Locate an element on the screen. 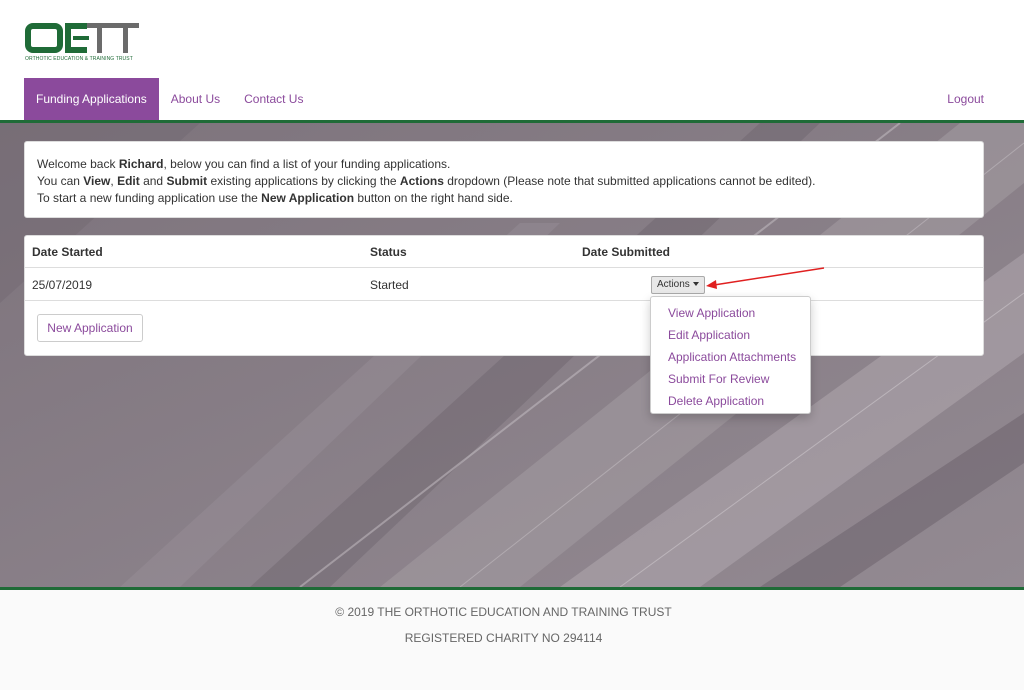  footer-charity-number: REGISTERED CHARITY NO 294114 is located at coordinates (503, 638).